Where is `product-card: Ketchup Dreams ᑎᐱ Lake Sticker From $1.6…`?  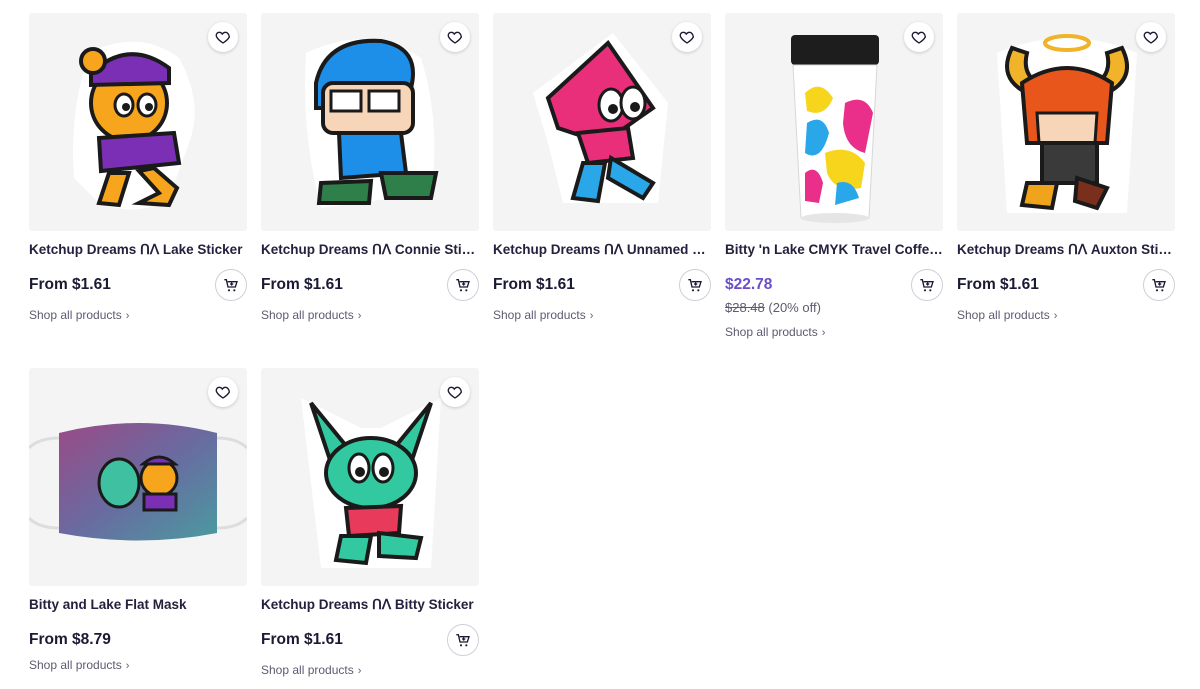
product-card: Ketchup Dreams ᑎᐱ Lake Sticker From $1.6… is located at coordinates (138, 167).